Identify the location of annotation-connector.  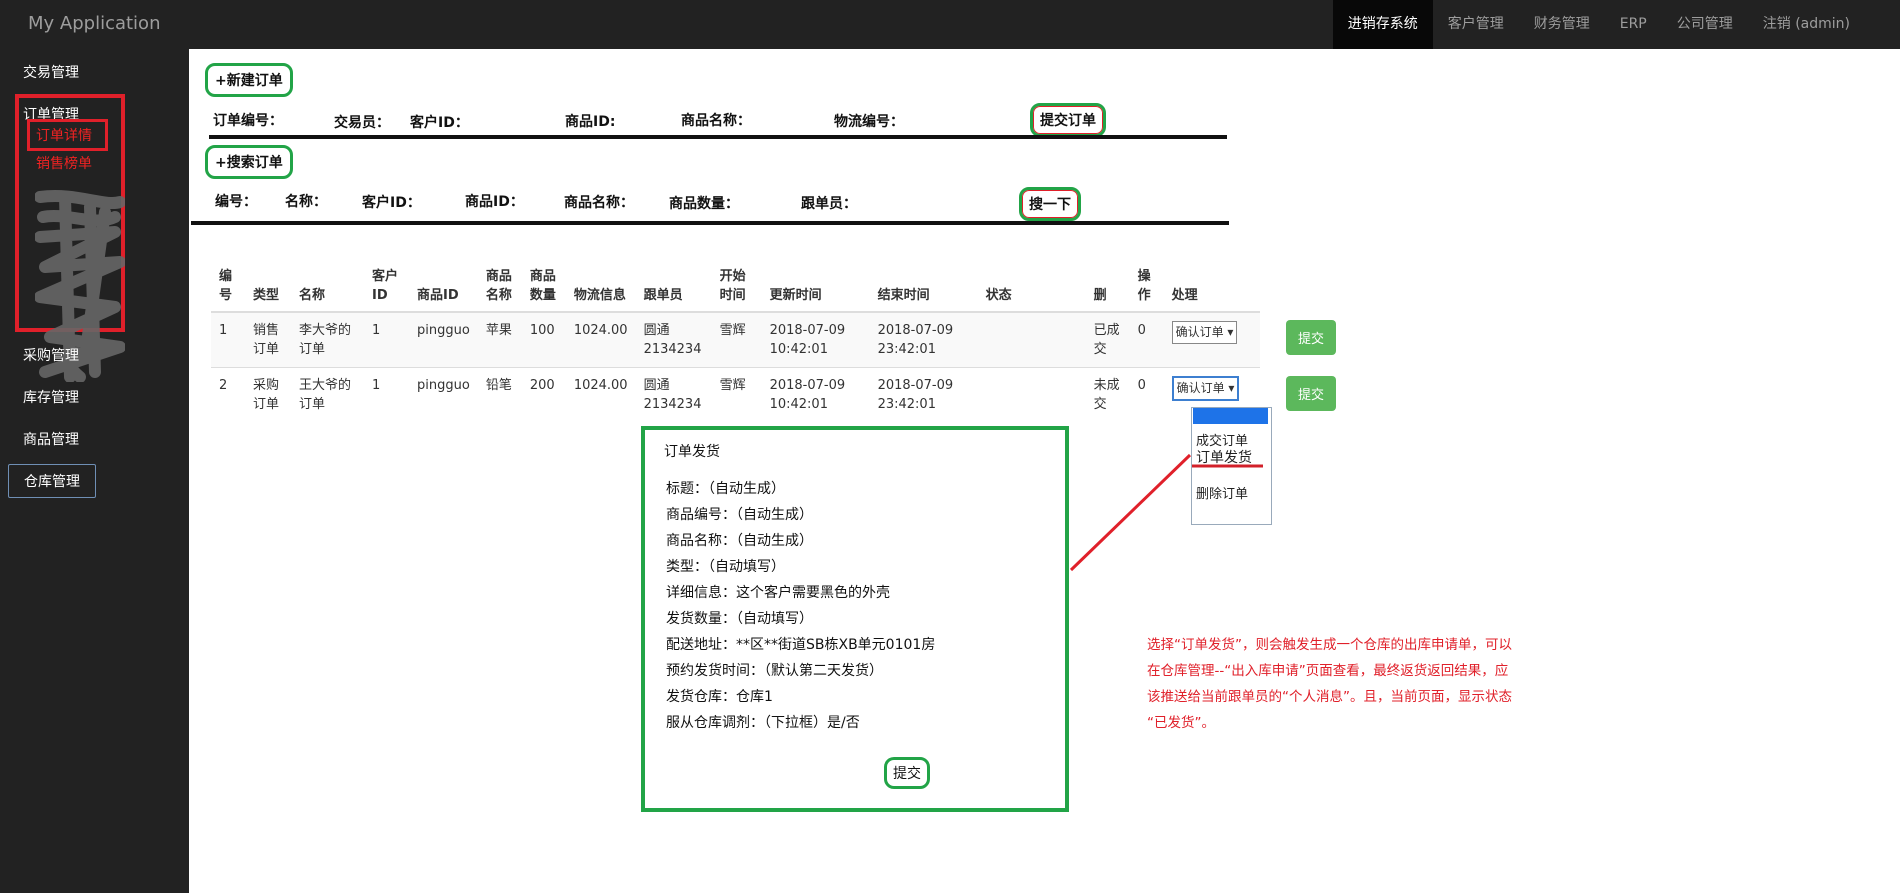
(1130, 512).